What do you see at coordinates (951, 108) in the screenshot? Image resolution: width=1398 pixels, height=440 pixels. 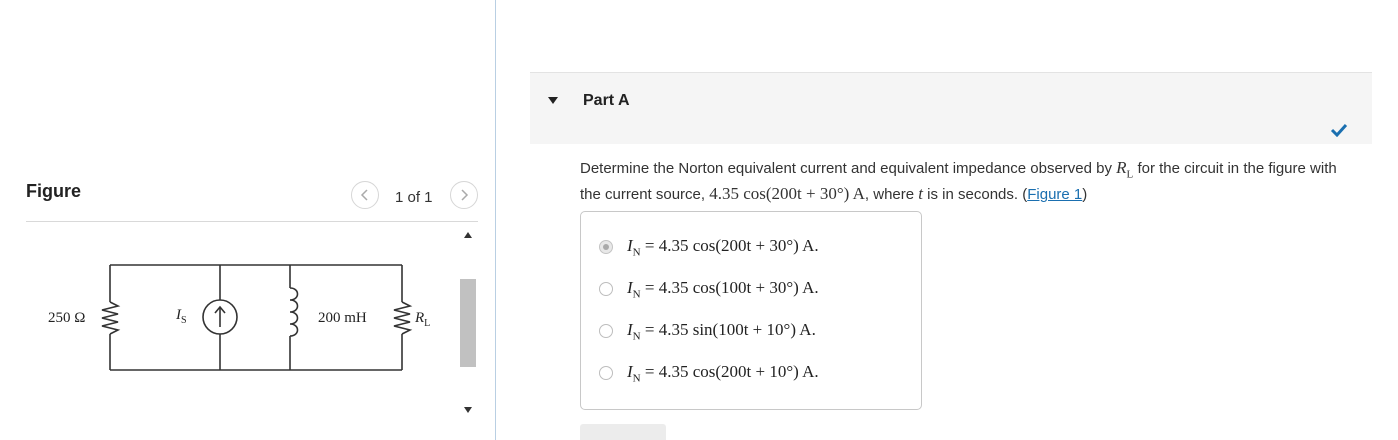 I see `part-a-header: Part A` at bounding box center [951, 108].